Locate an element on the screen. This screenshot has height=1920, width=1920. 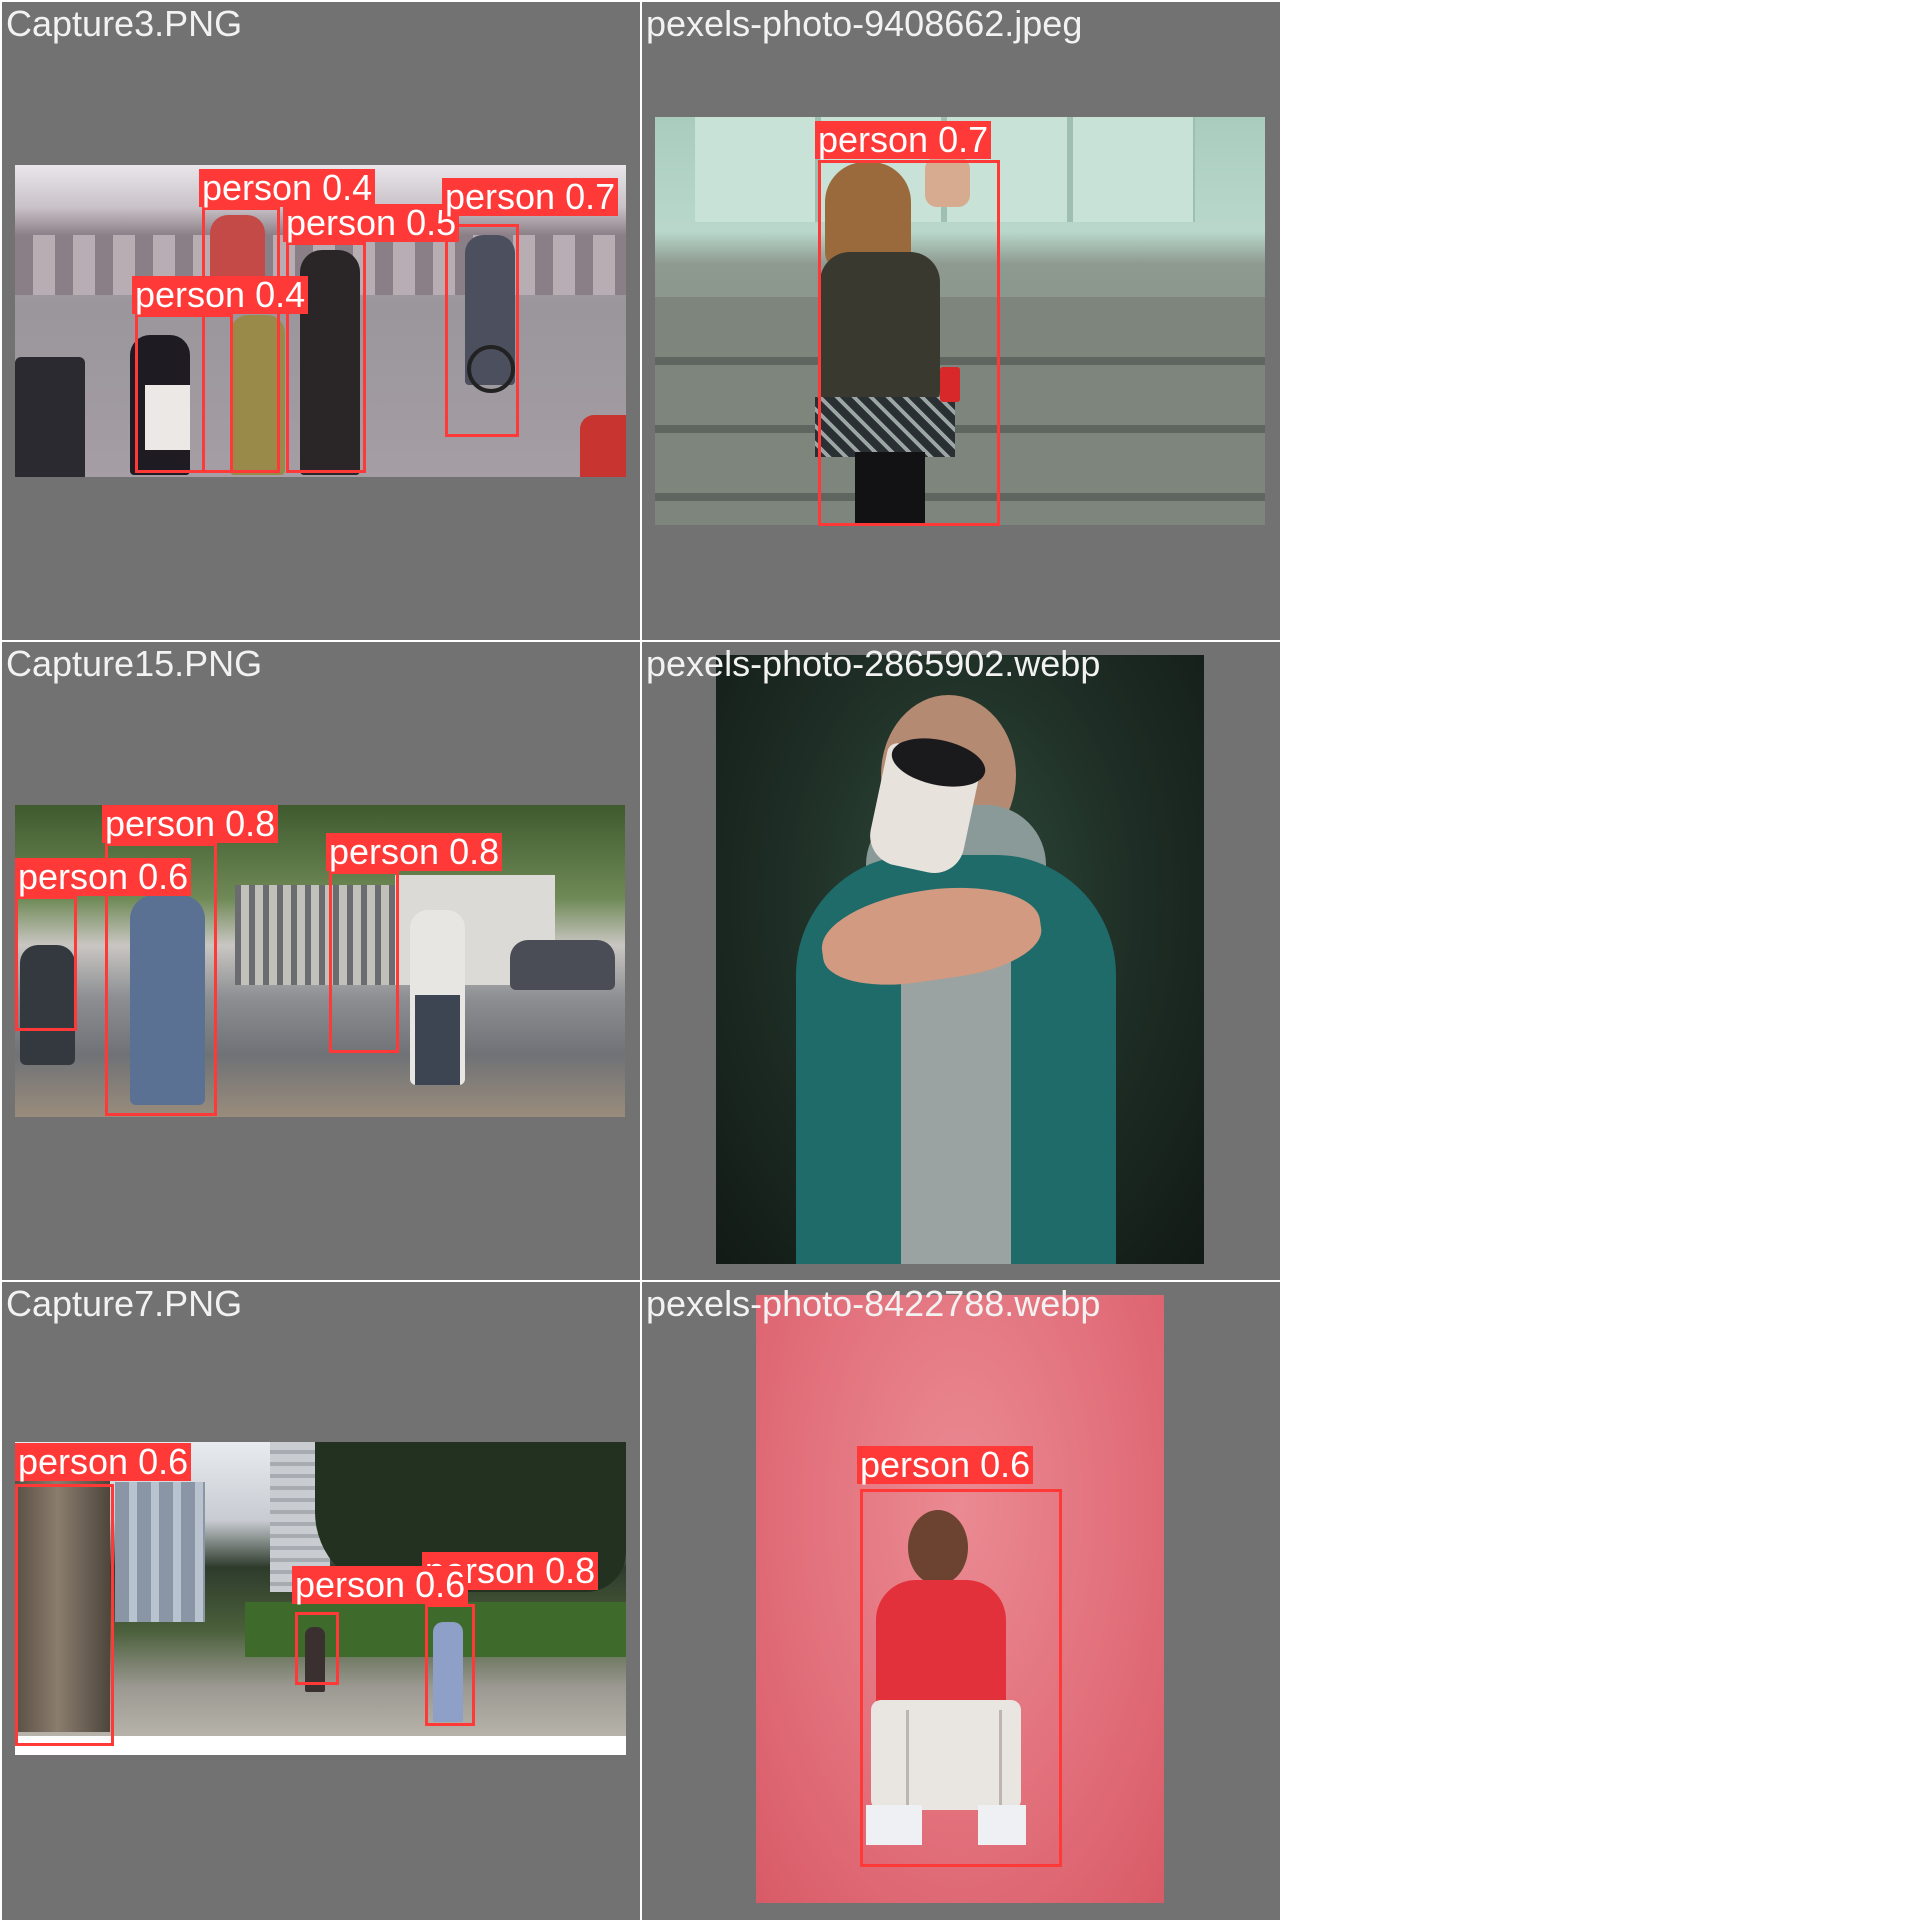
tile-pexels-8422788: pexels-photo-8422788.webp person 0.6 is located at coordinates (961, 1601).